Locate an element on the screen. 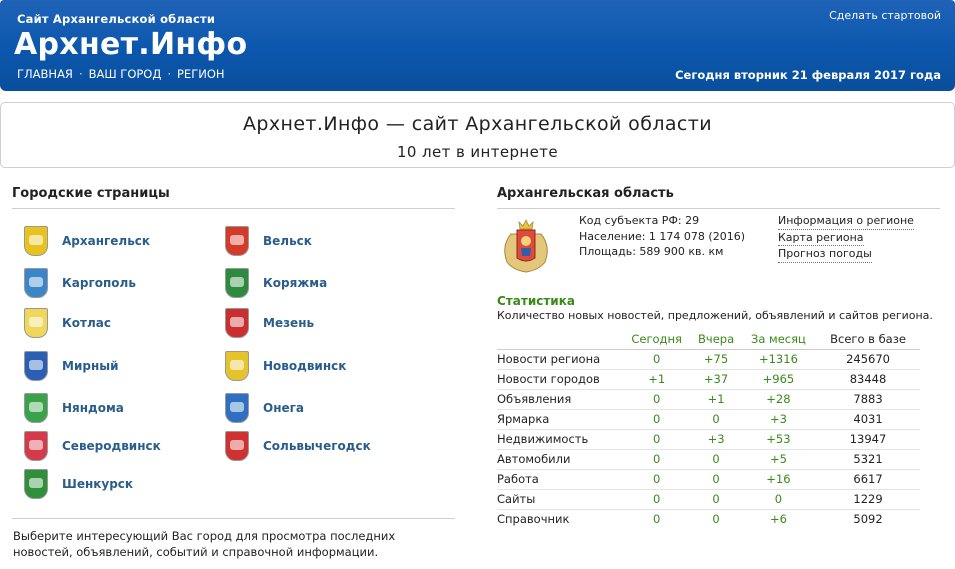 Image resolution: width=955 pixels, height=569 pixels. region-heading: Архангельская область is located at coordinates (585, 193).